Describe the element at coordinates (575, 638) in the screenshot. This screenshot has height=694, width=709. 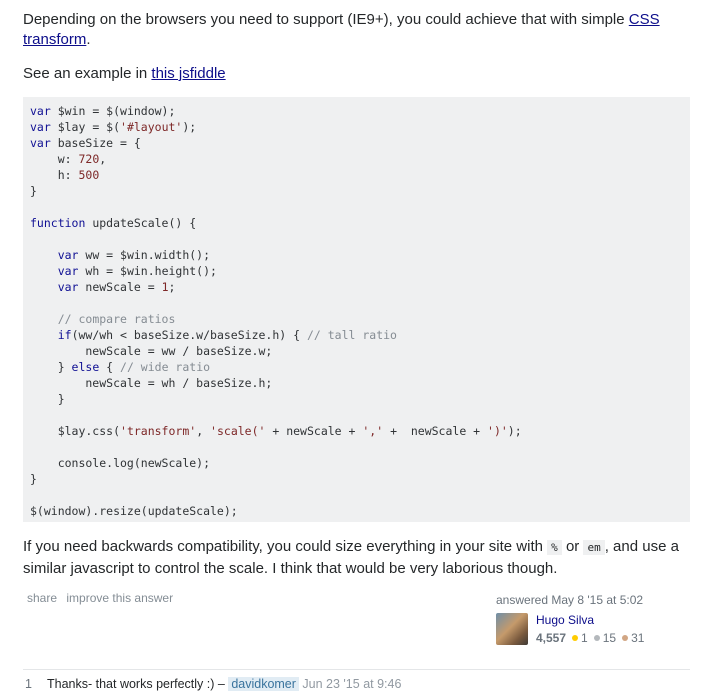
I see `gold-badge-icon` at that location.